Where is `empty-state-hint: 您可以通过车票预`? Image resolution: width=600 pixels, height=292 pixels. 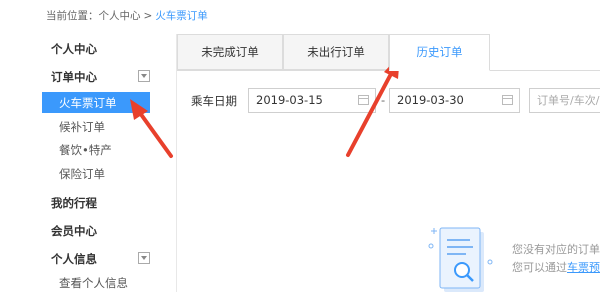 empty-state-hint: 您可以通过车票预 is located at coordinates (556, 267).